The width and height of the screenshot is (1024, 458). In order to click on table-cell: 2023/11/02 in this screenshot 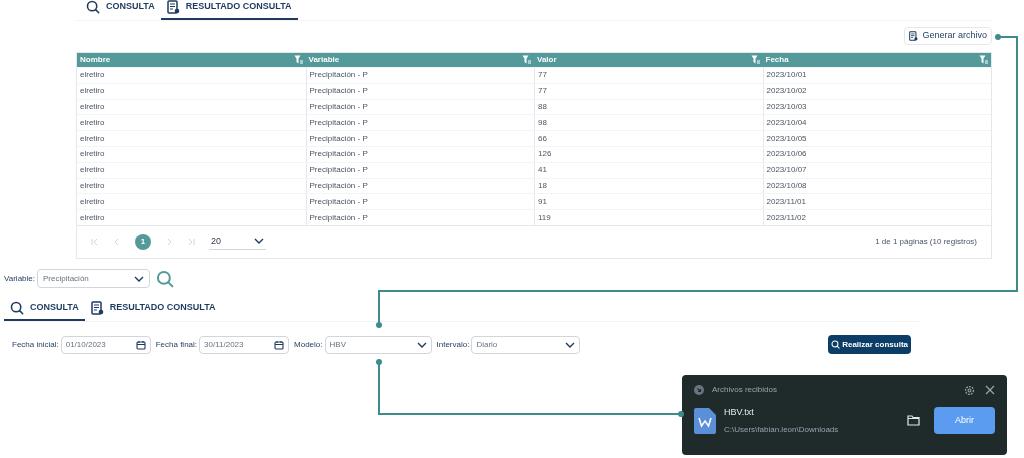, I will do `click(786, 217)`.